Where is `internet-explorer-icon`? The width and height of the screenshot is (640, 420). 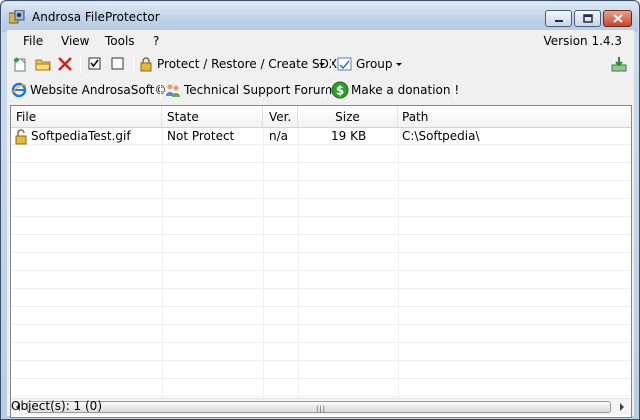
internet-explorer-icon is located at coordinates (19, 90).